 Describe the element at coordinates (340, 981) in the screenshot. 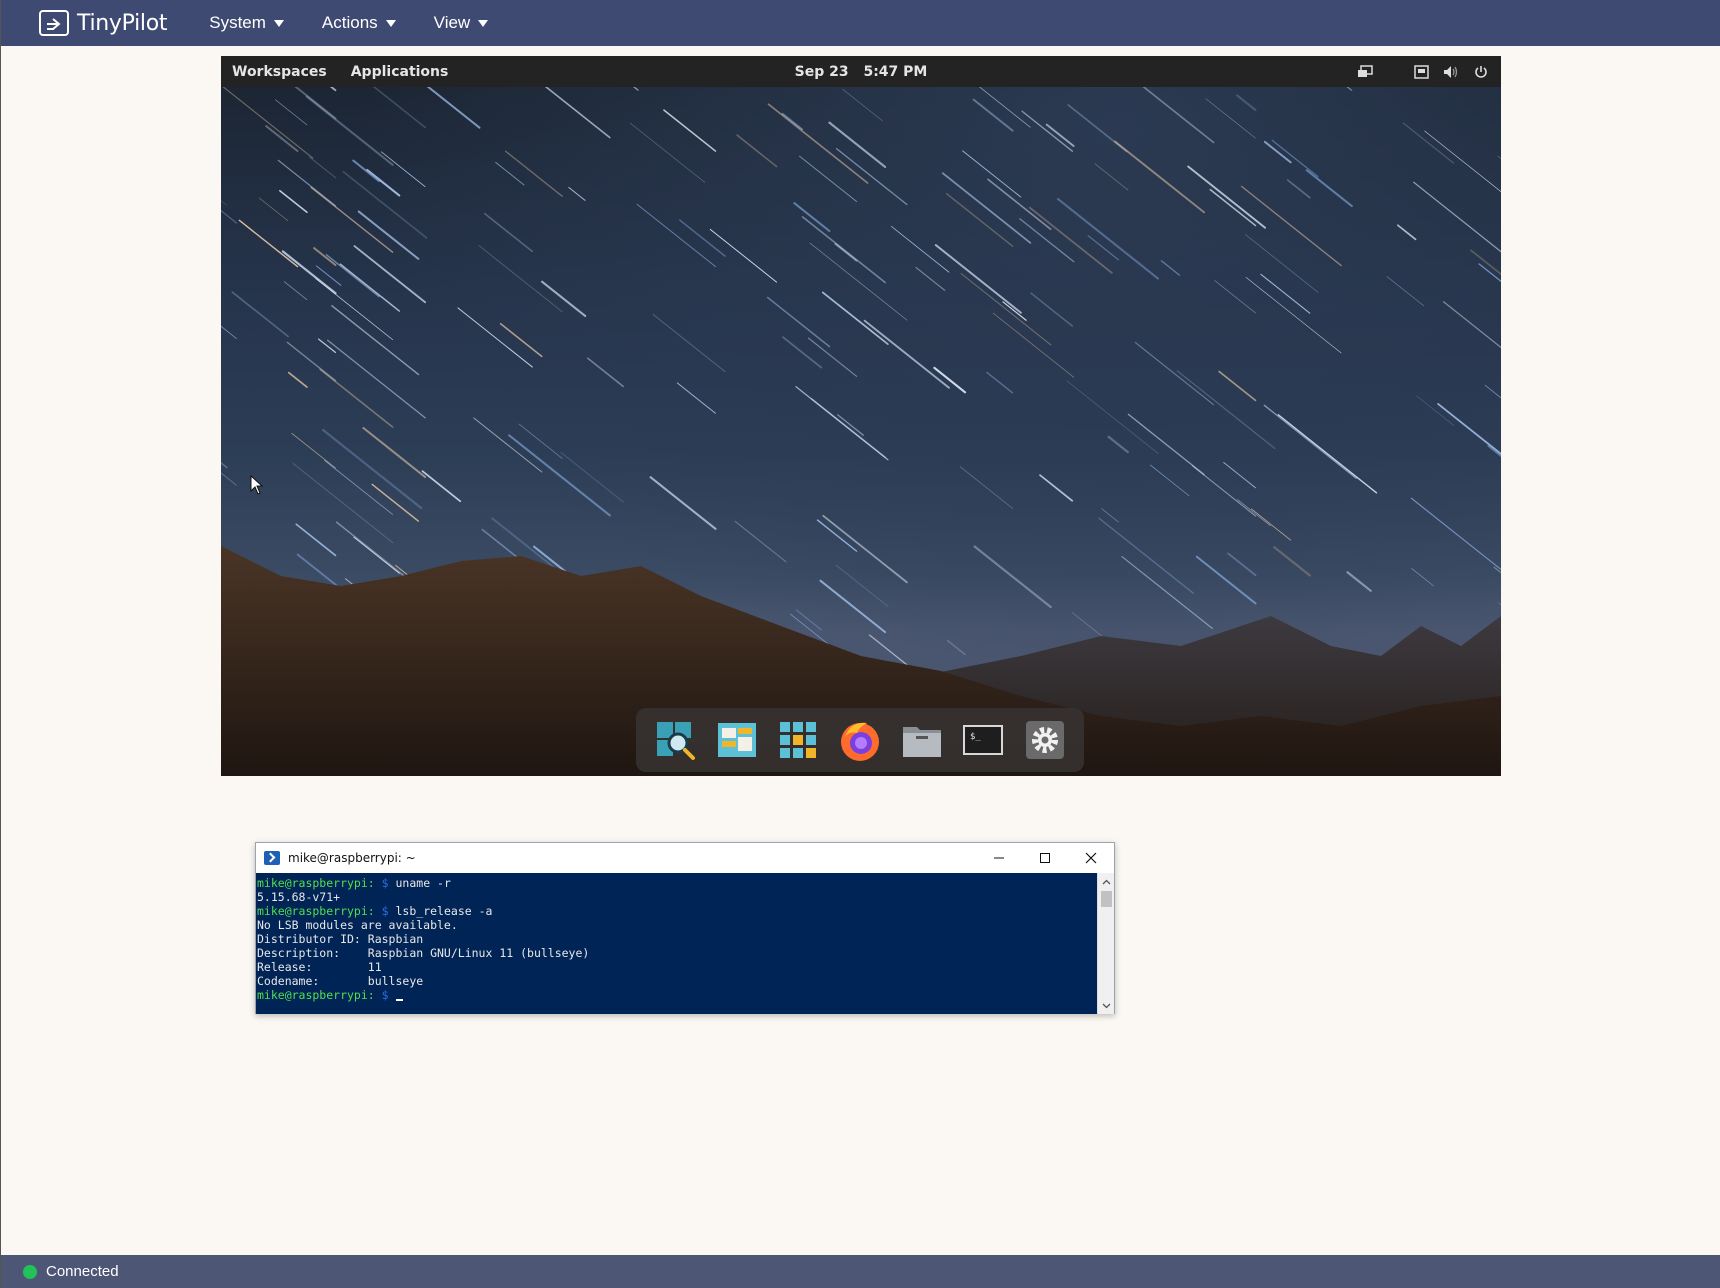

I see `terminal-line: Codename: bullseye` at that location.